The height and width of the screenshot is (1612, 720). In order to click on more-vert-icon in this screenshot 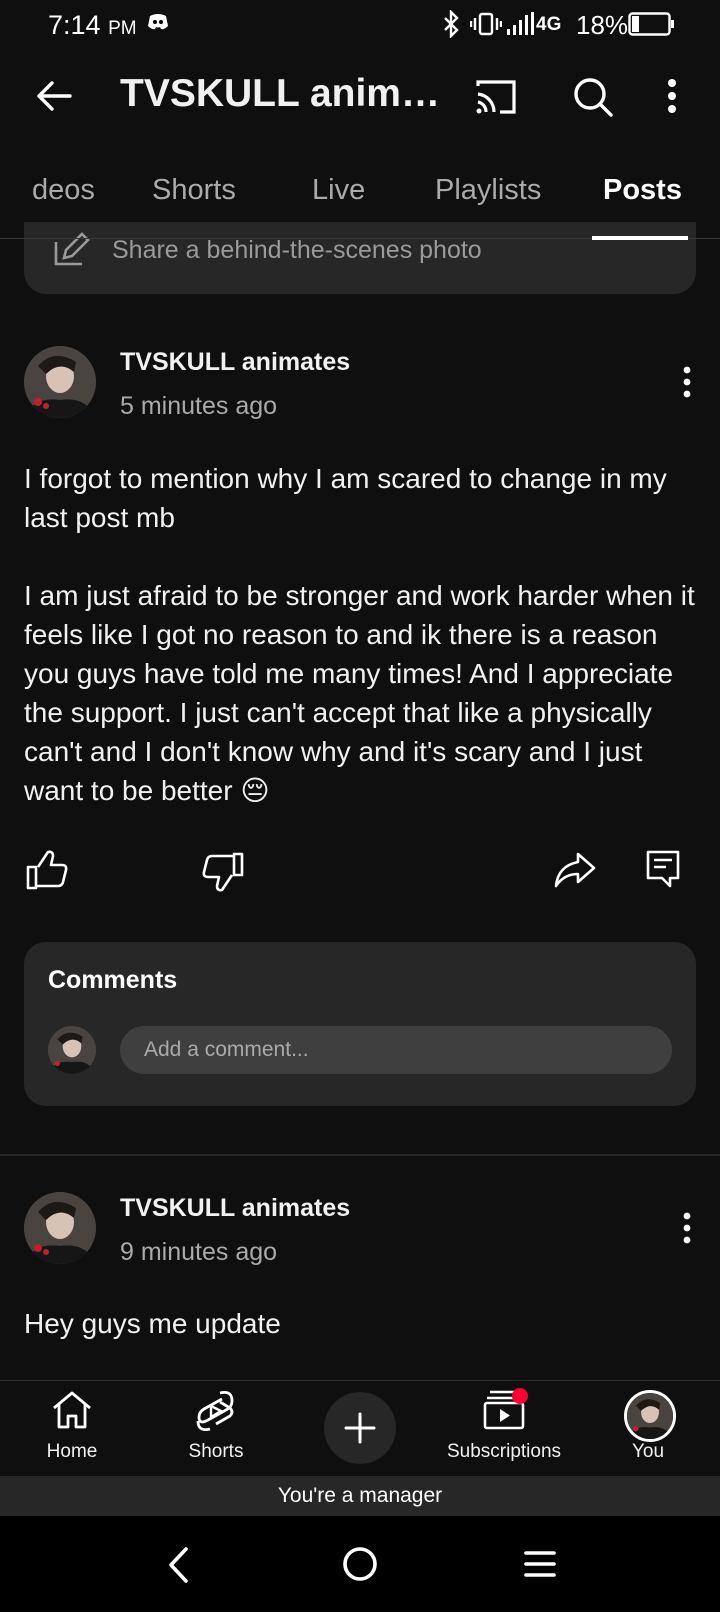, I will do `click(672, 96)`.